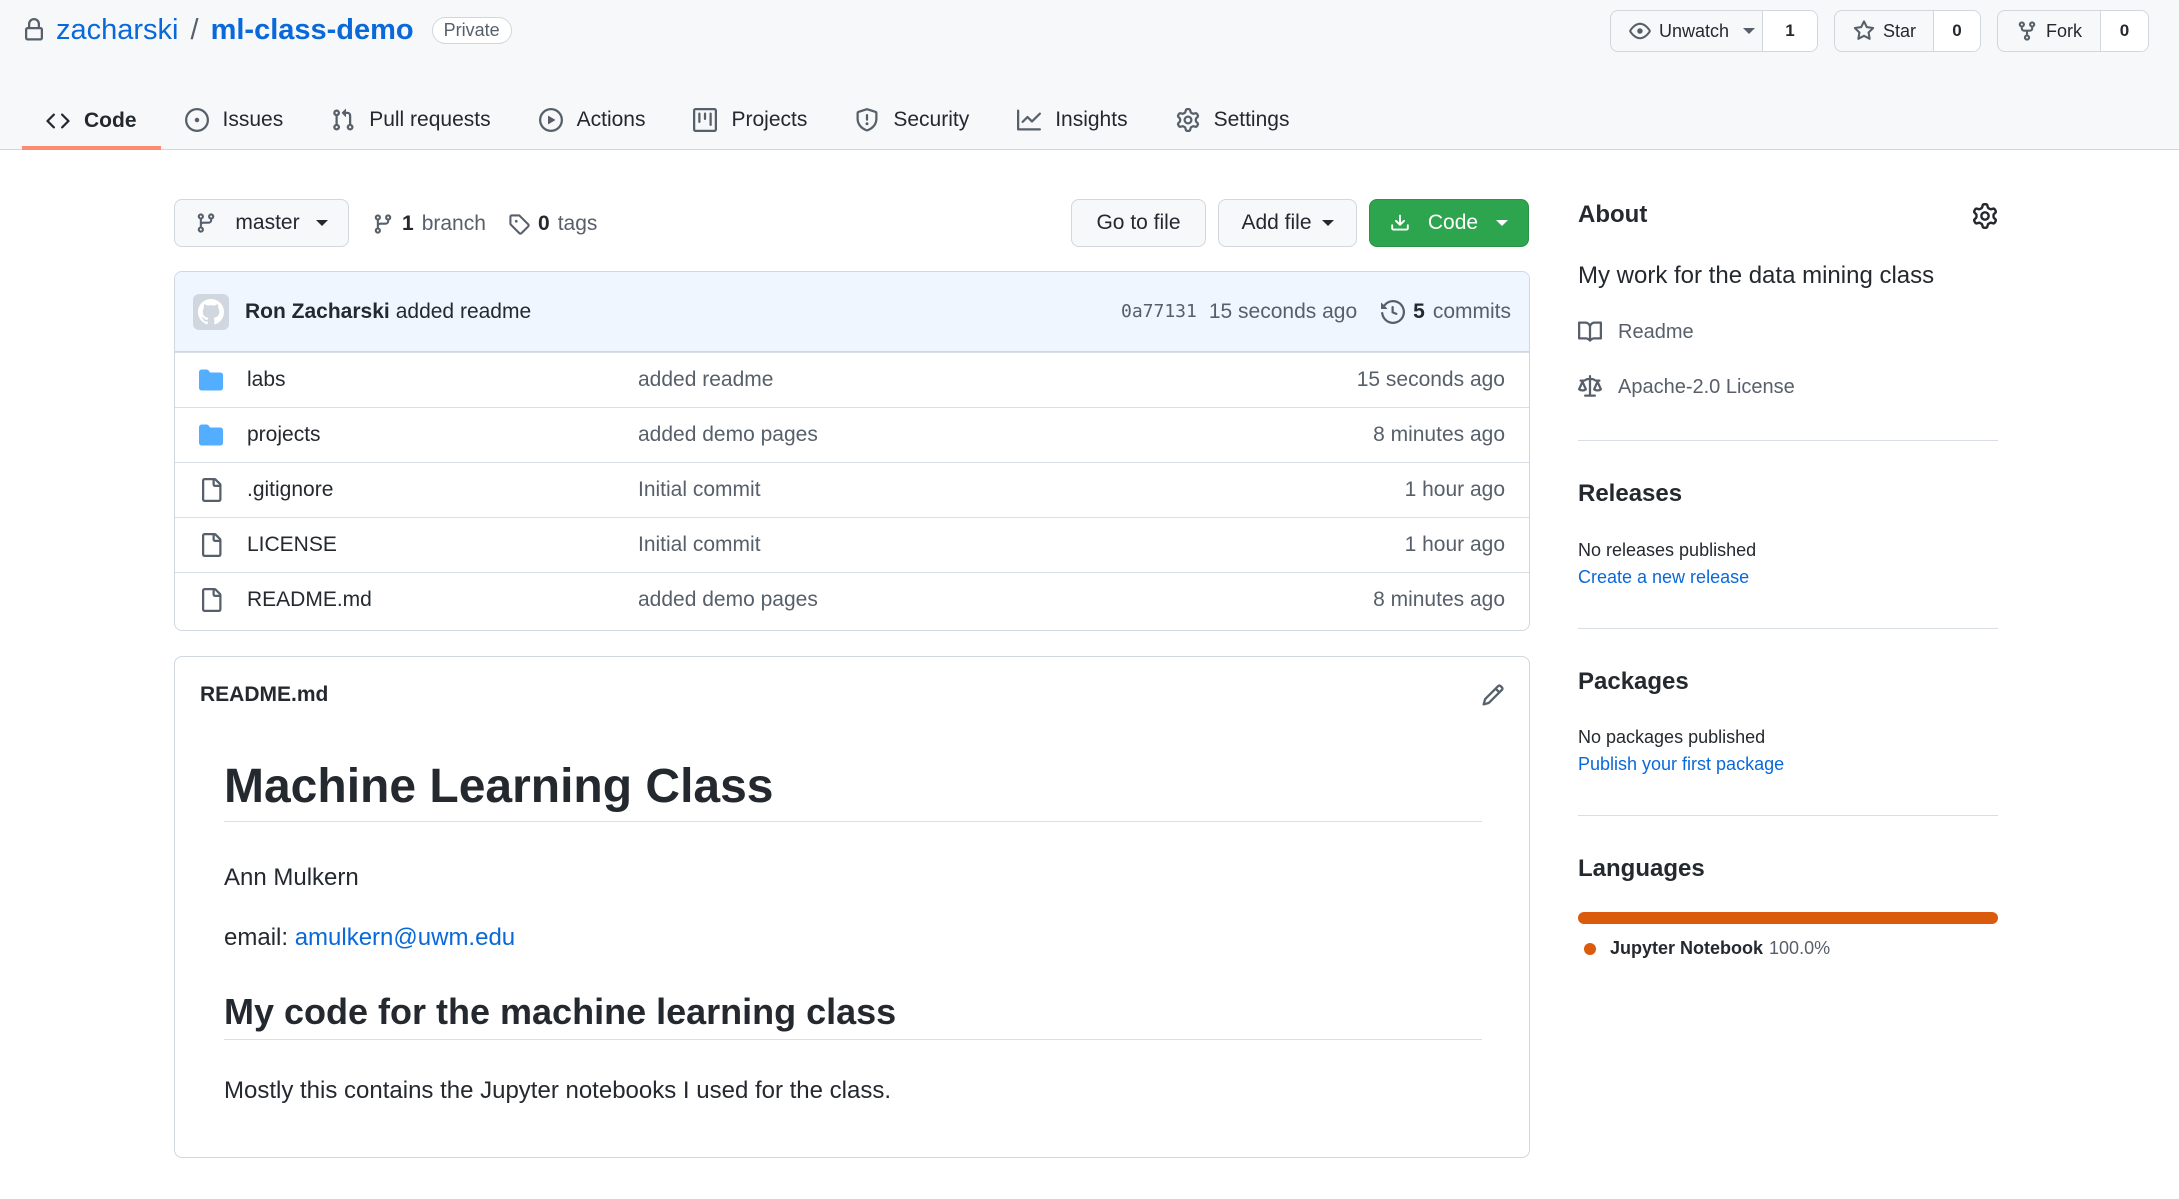 The height and width of the screenshot is (1199, 2179). I want to click on readme-filename: README.md, so click(264, 695).